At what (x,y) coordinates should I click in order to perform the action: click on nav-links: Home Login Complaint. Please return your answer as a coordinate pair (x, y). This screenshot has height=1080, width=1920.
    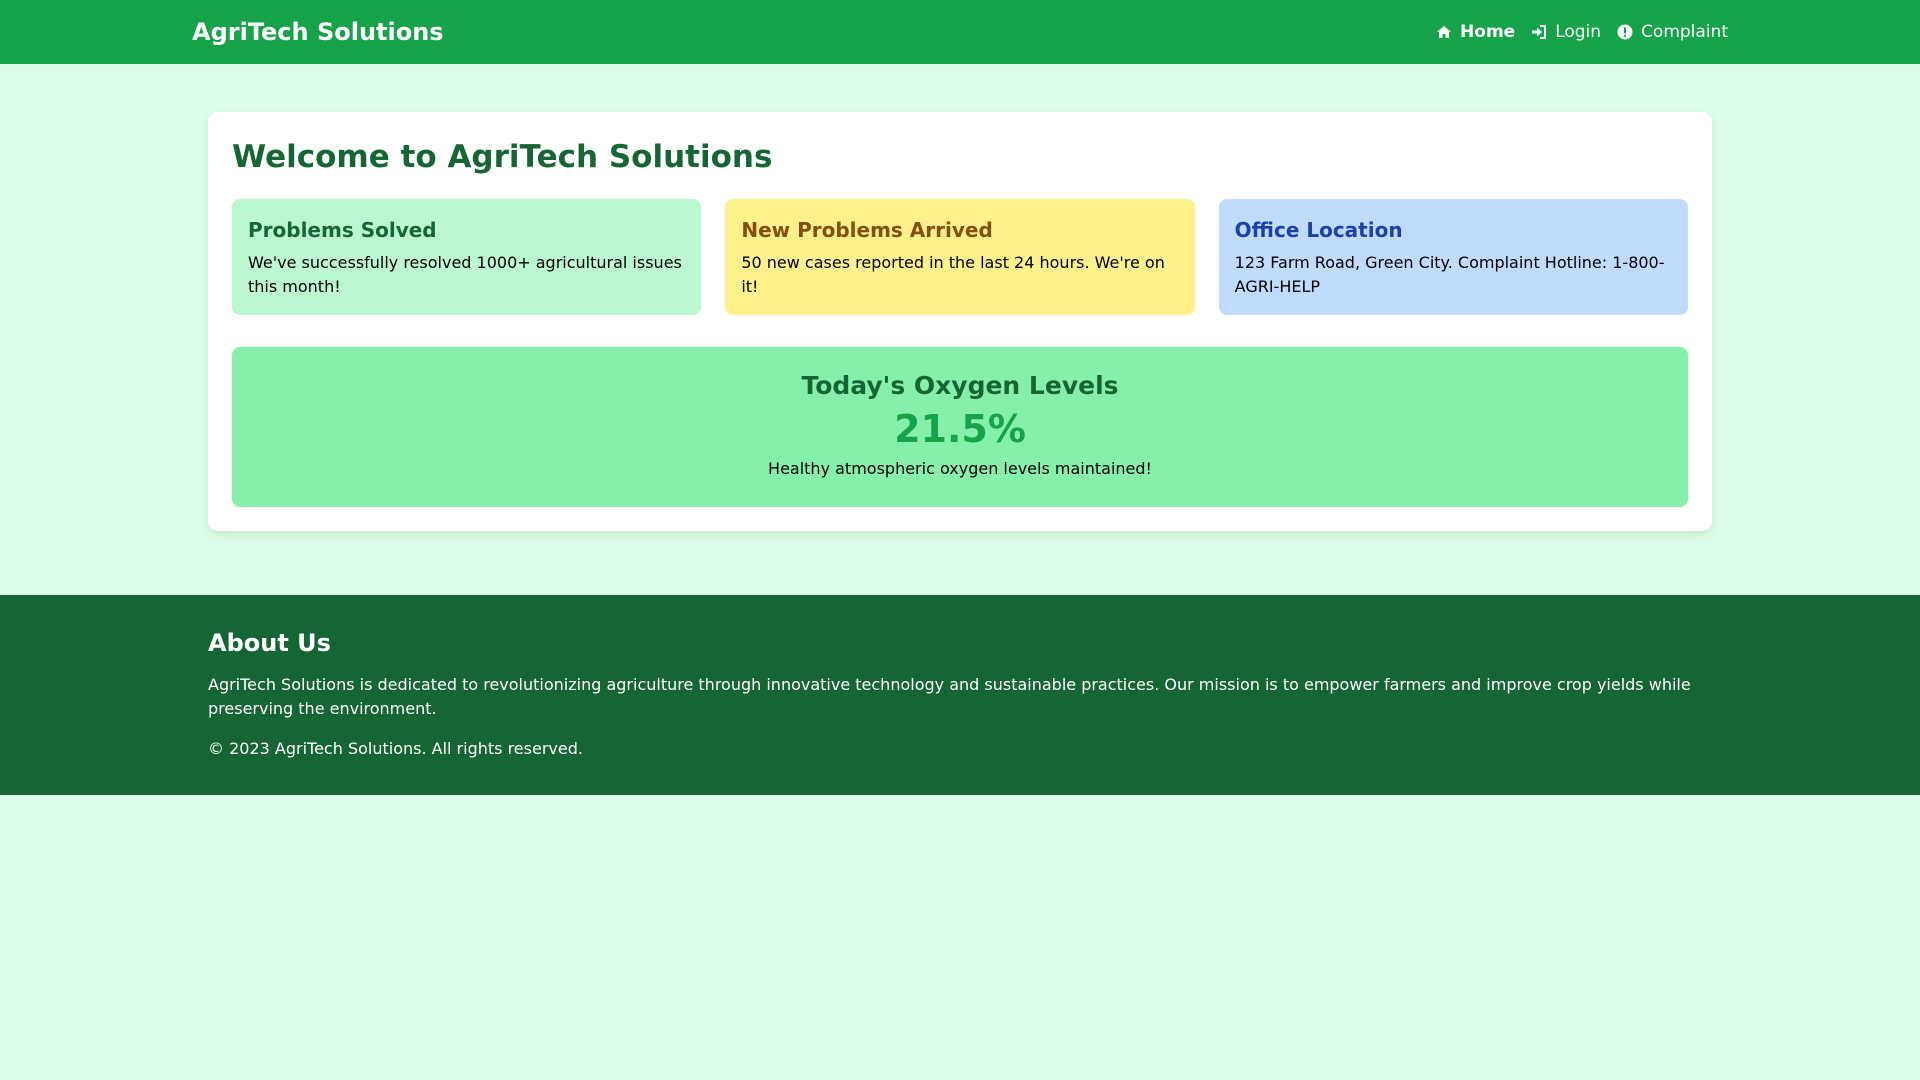
    Looking at the image, I should click on (1582, 32).